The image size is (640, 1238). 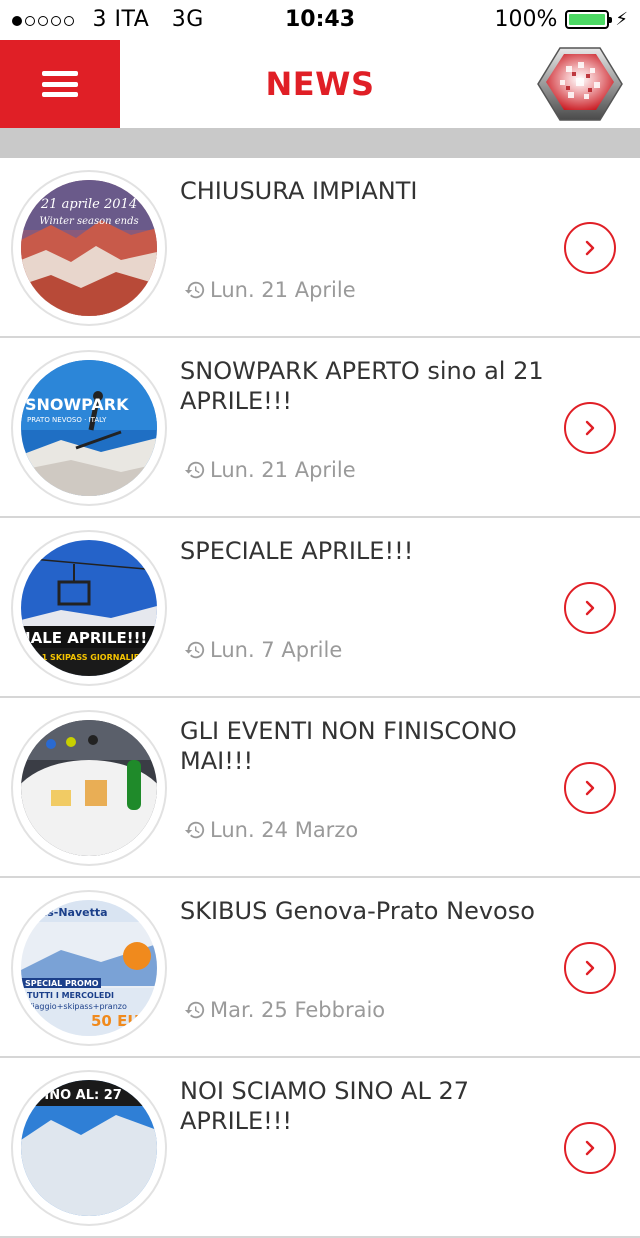 I want to click on news-thumbnail, so click(x=89, y=788).